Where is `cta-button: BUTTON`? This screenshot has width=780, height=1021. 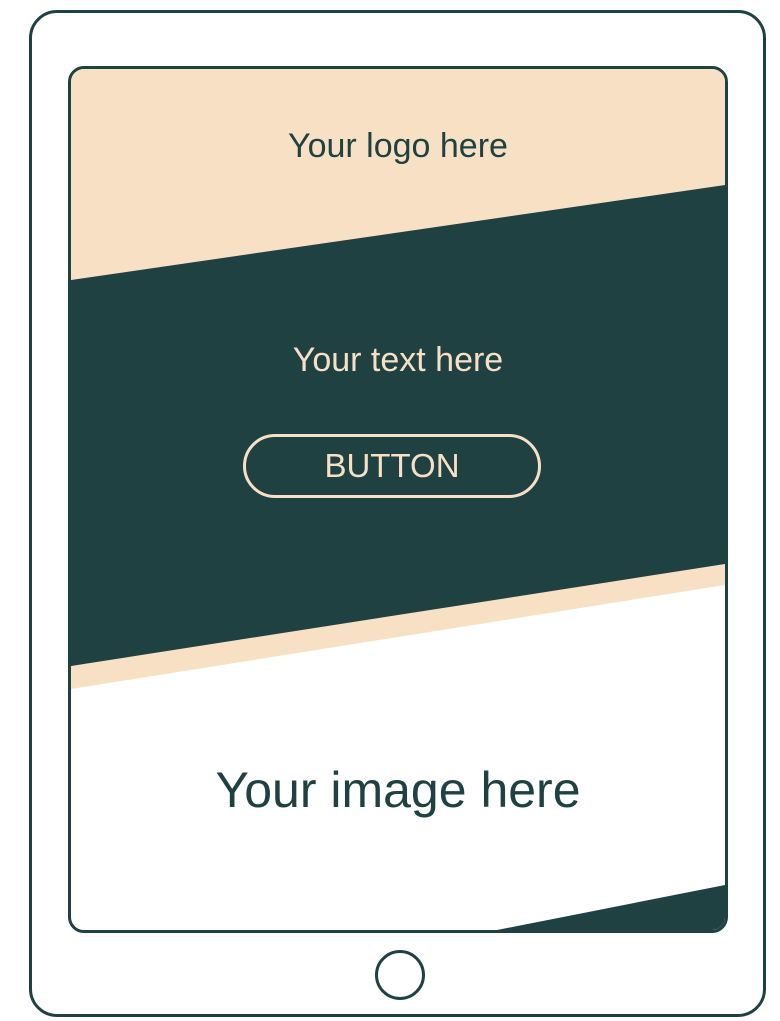
cta-button: BUTTON is located at coordinates (392, 466).